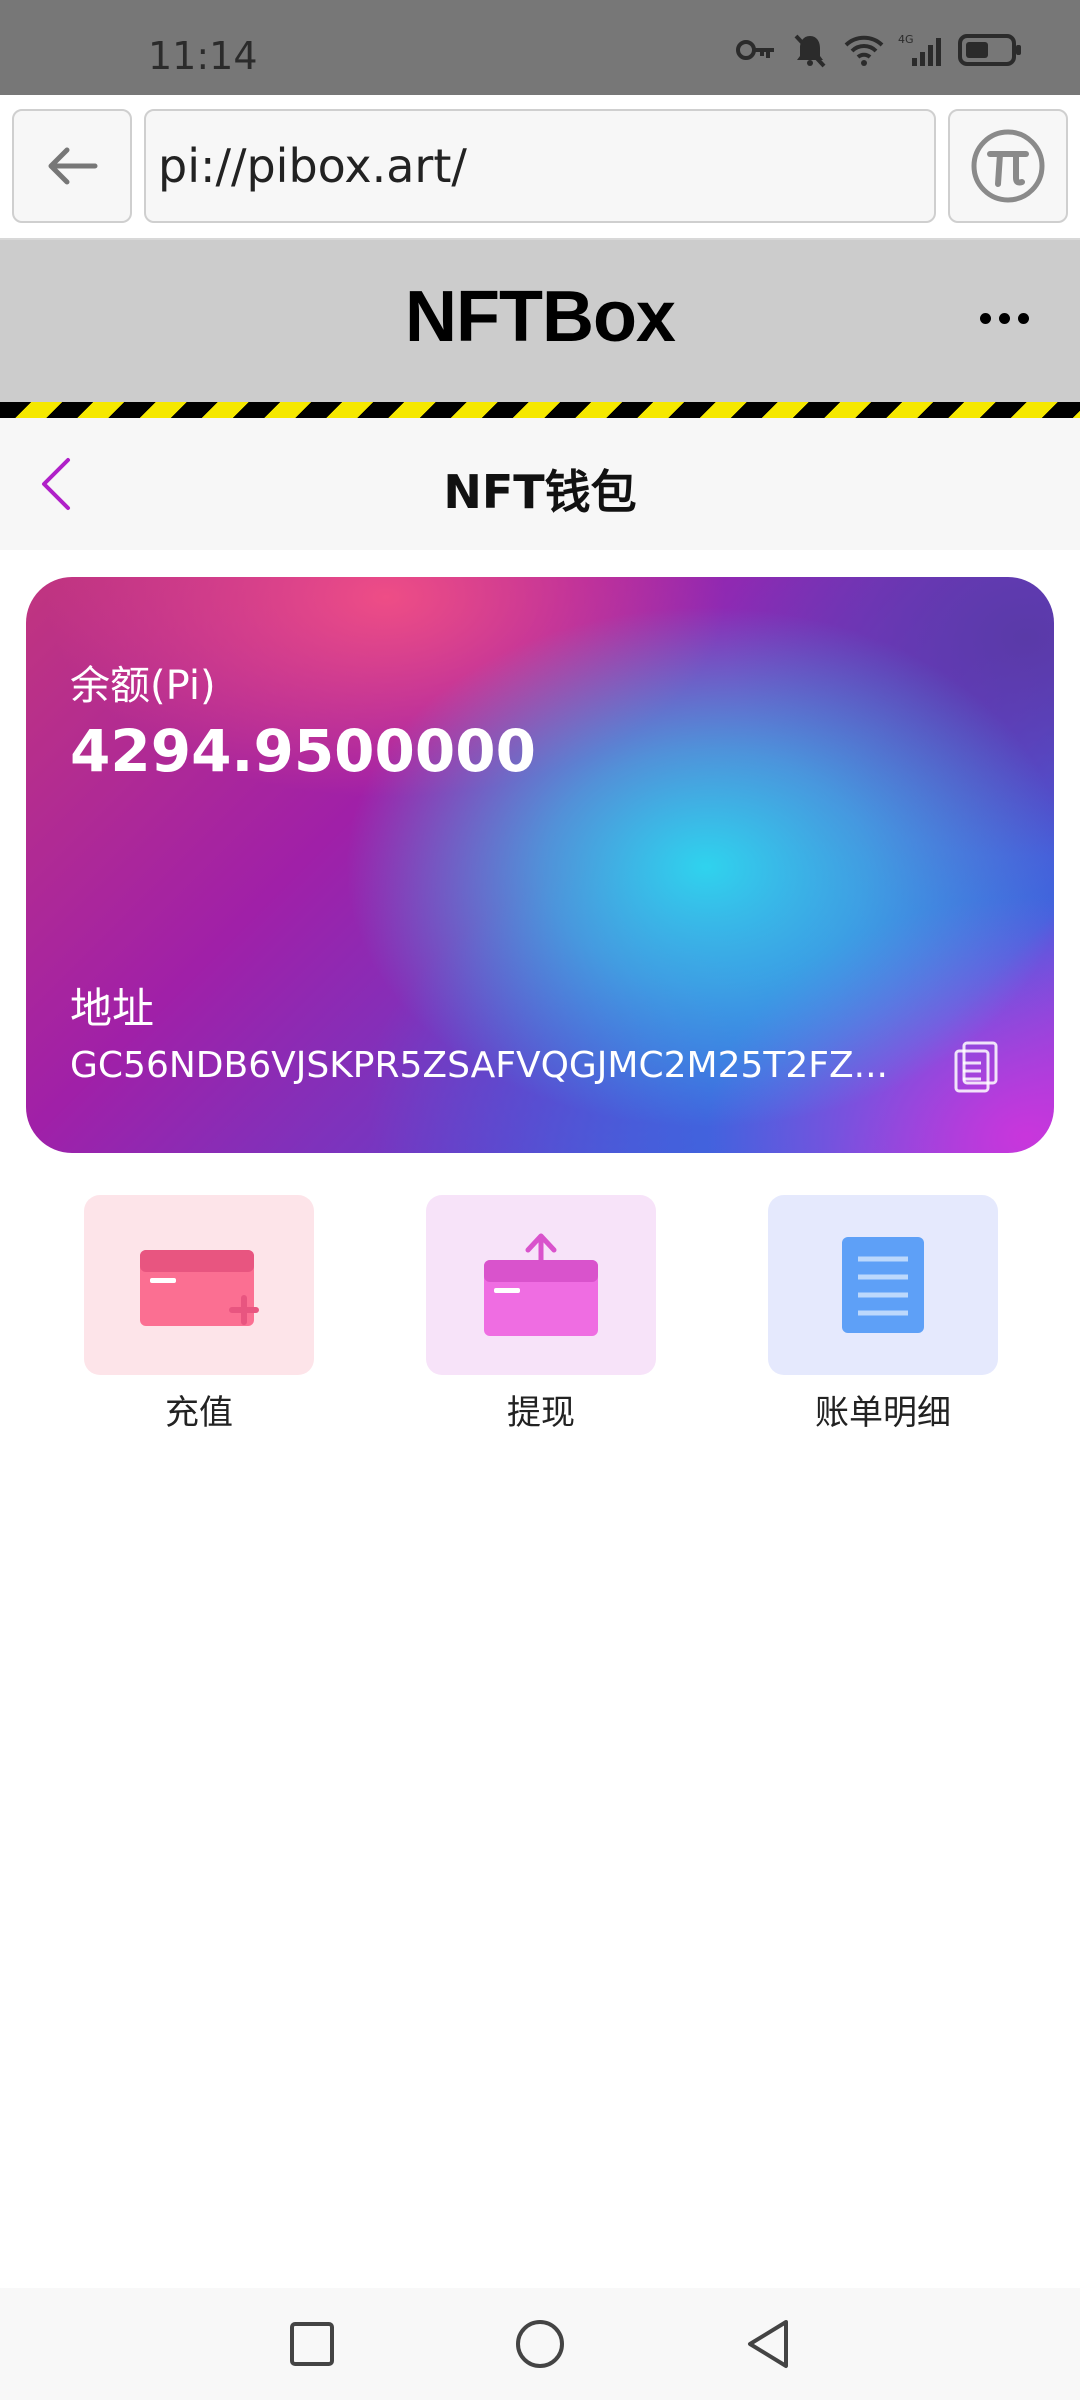  I want to click on address-label: 地址, so click(112, 1008).